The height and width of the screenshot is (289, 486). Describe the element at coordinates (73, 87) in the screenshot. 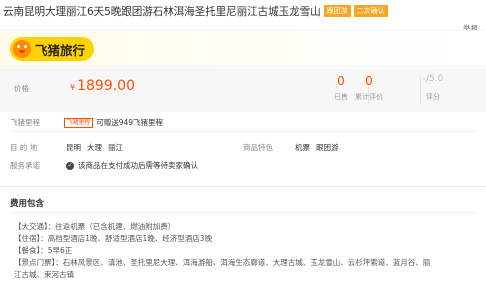

I see `currency-symbol: ¥` at that location.